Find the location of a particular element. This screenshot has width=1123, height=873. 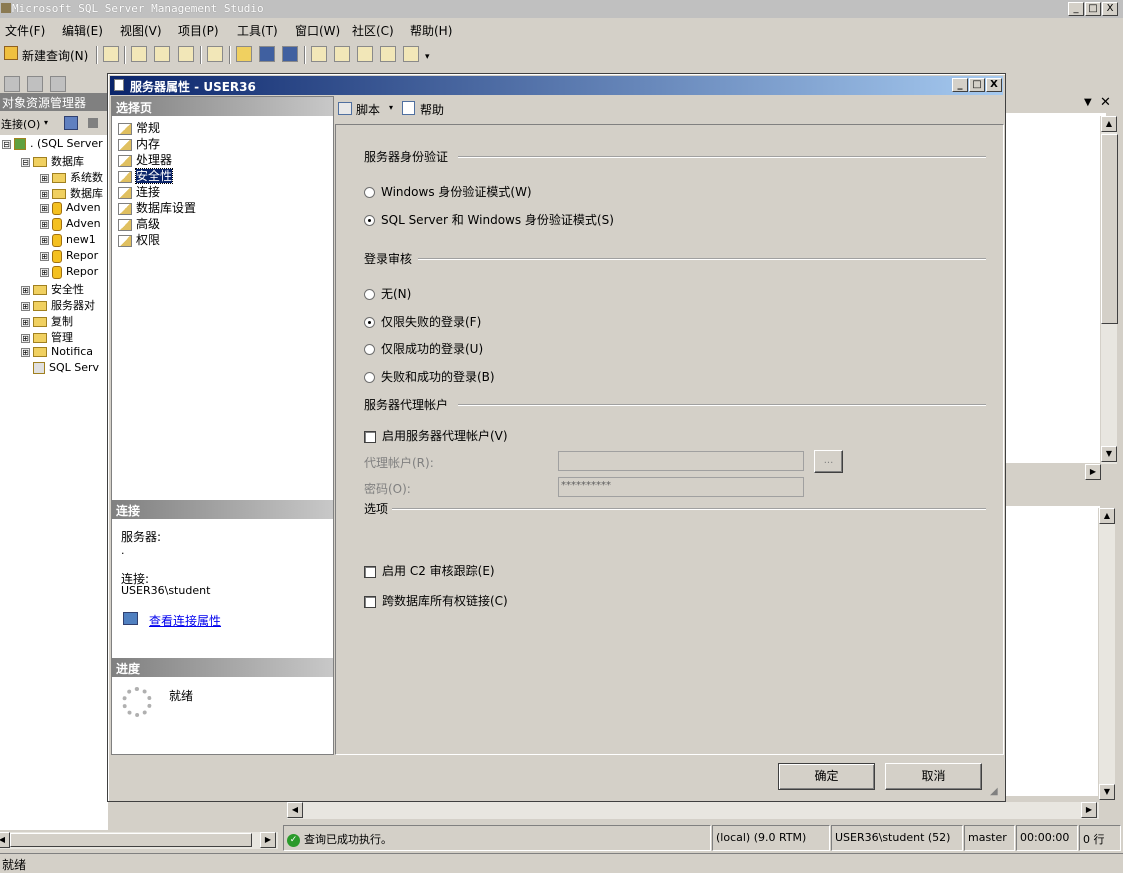

page-item: 连接 is located at coordinates (139, 191).